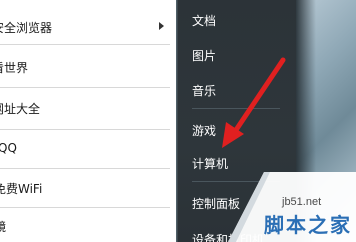 The height and width of the screenshot is (242, 356). What do you see at coordinates (21, 189) in the screenshot?
I see `program-label: 免费WiFi` at bounding box center [21, 189].